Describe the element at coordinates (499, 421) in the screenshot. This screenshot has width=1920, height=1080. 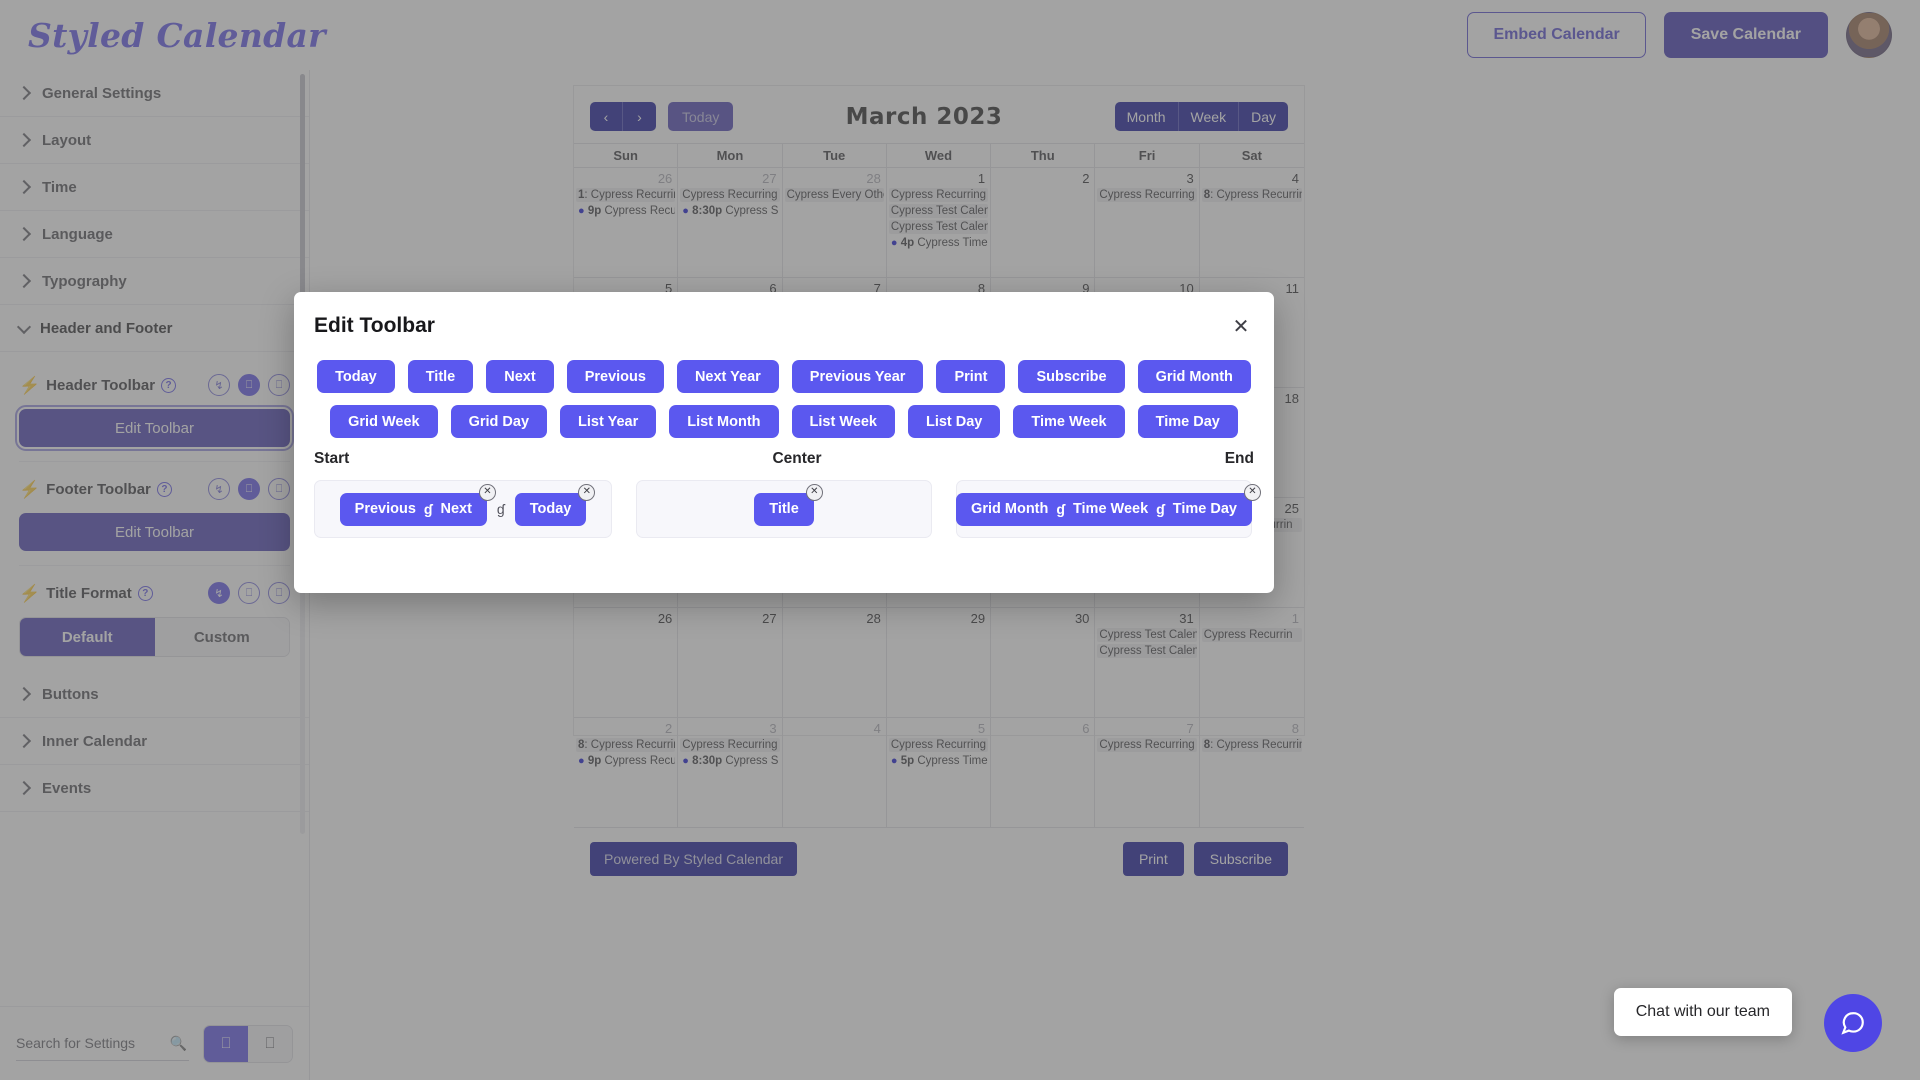
I see `palette-chip-grid-day: Grid Day` at that location.